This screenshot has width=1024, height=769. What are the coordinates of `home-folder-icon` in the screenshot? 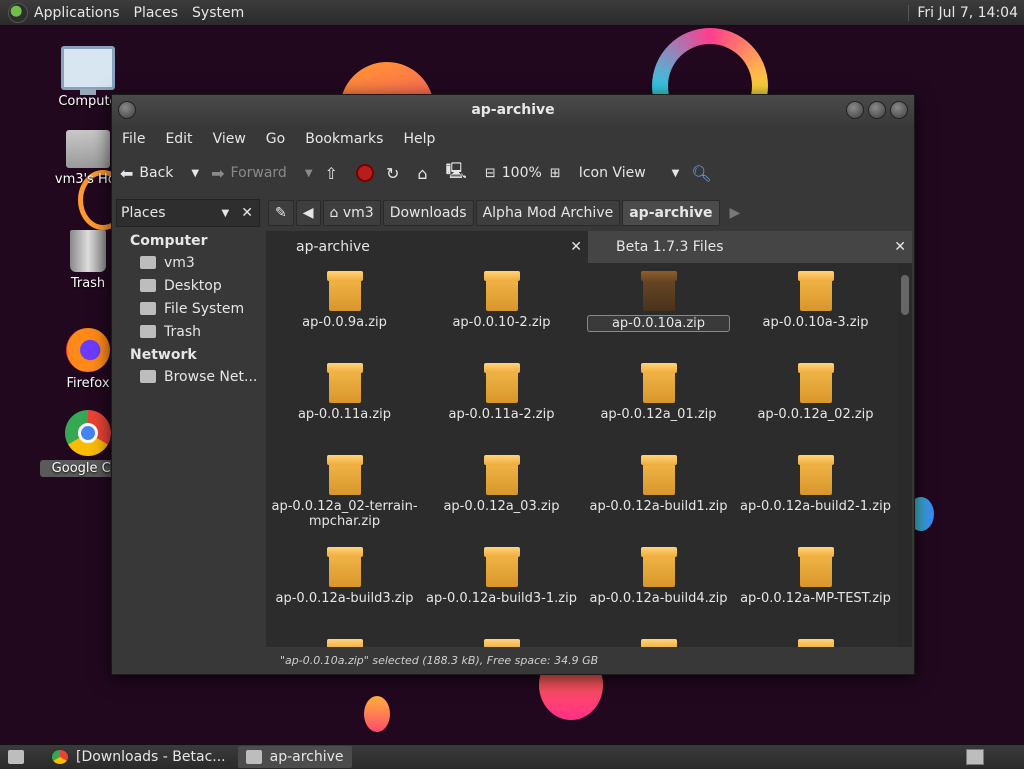 It's located at (148, 262).